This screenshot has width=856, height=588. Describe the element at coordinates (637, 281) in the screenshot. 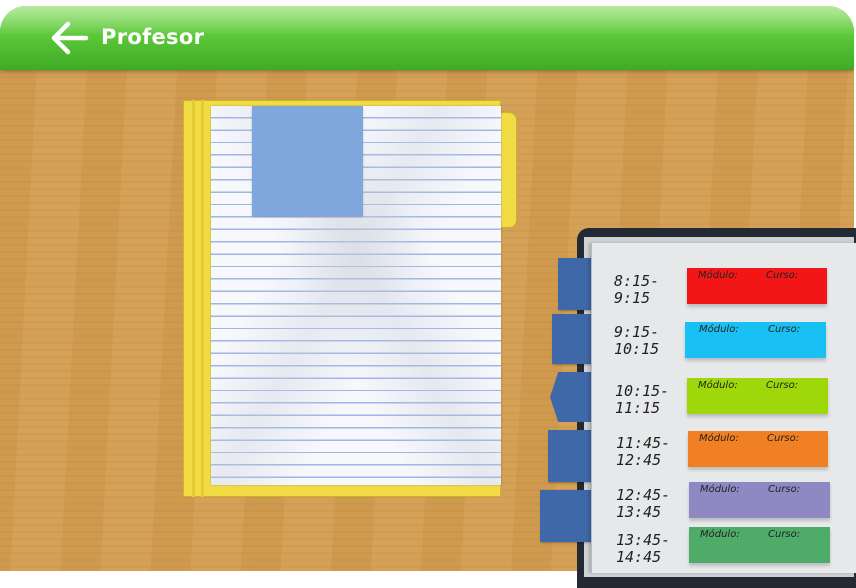

I see `time-start: 8:15-` at that location.